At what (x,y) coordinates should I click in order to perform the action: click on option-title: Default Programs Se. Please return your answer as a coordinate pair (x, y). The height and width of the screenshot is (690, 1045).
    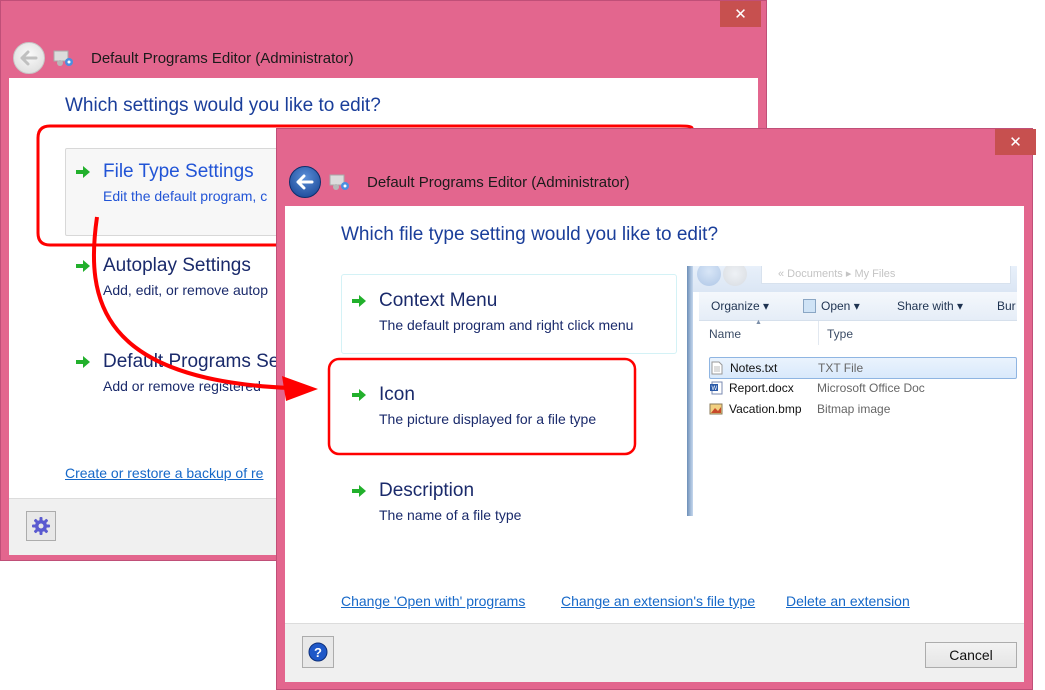
    Looking at the image, I should click on (191, 361).